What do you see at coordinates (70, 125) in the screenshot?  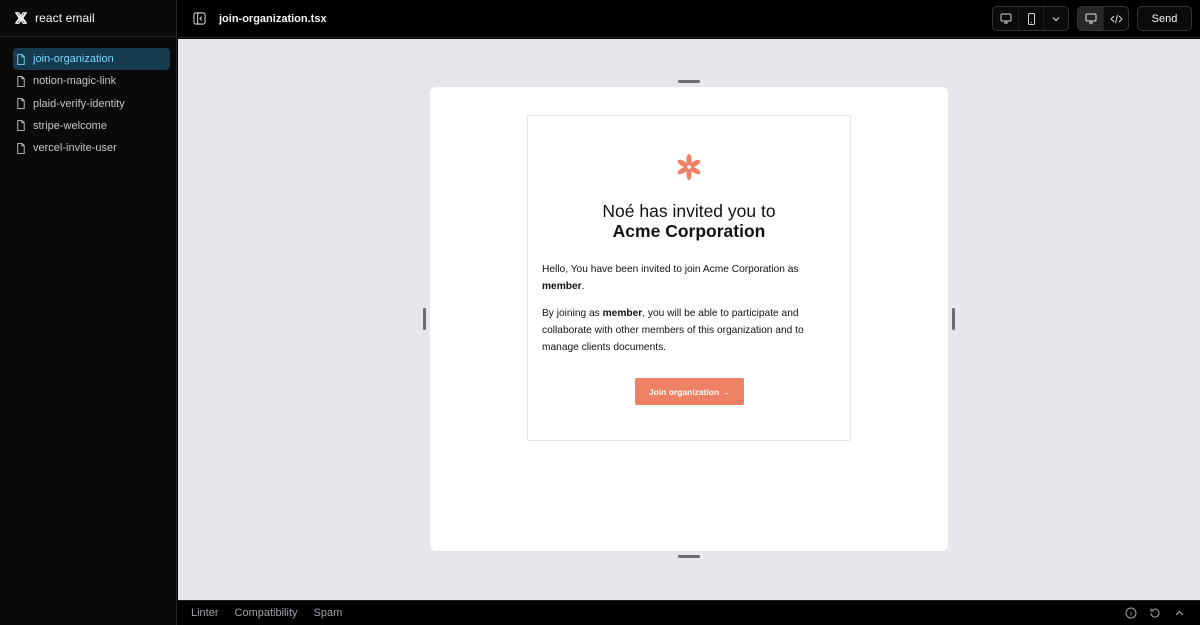 I see `sidebar-item-label: stripe-welcome` at bounding box center [70, 125].